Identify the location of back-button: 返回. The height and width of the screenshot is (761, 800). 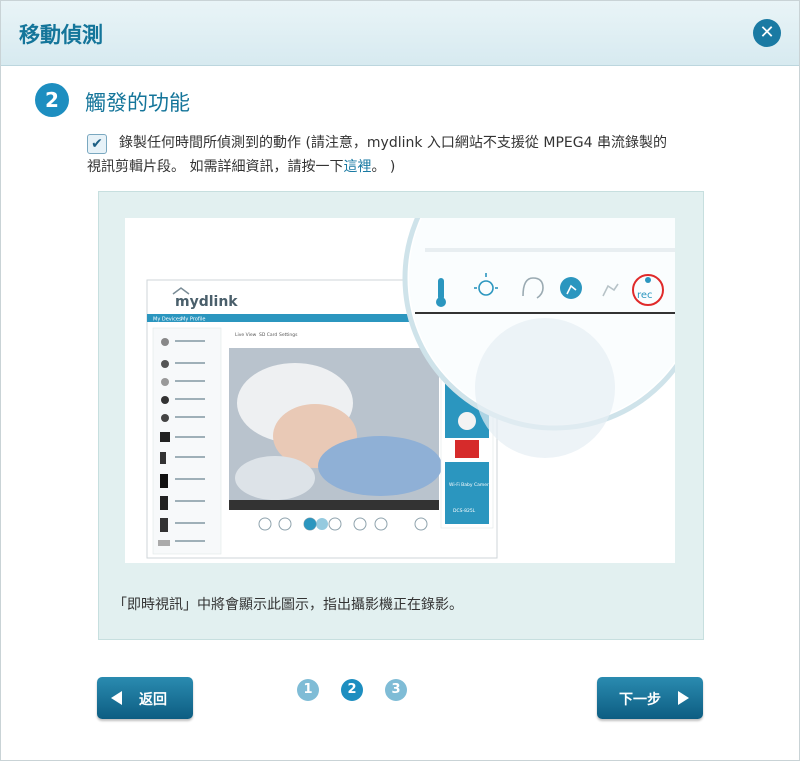
(145, 698).